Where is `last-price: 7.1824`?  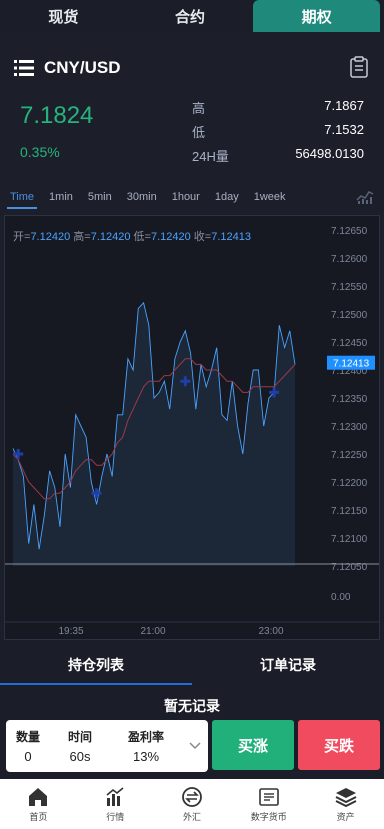
last-price: 7.1824 is located at coordinates (57, 115).